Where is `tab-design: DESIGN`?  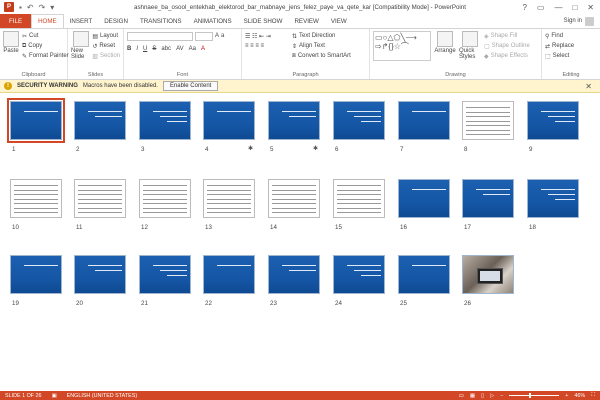
tab-design: DESIGN is located at coordinates (116, 21).